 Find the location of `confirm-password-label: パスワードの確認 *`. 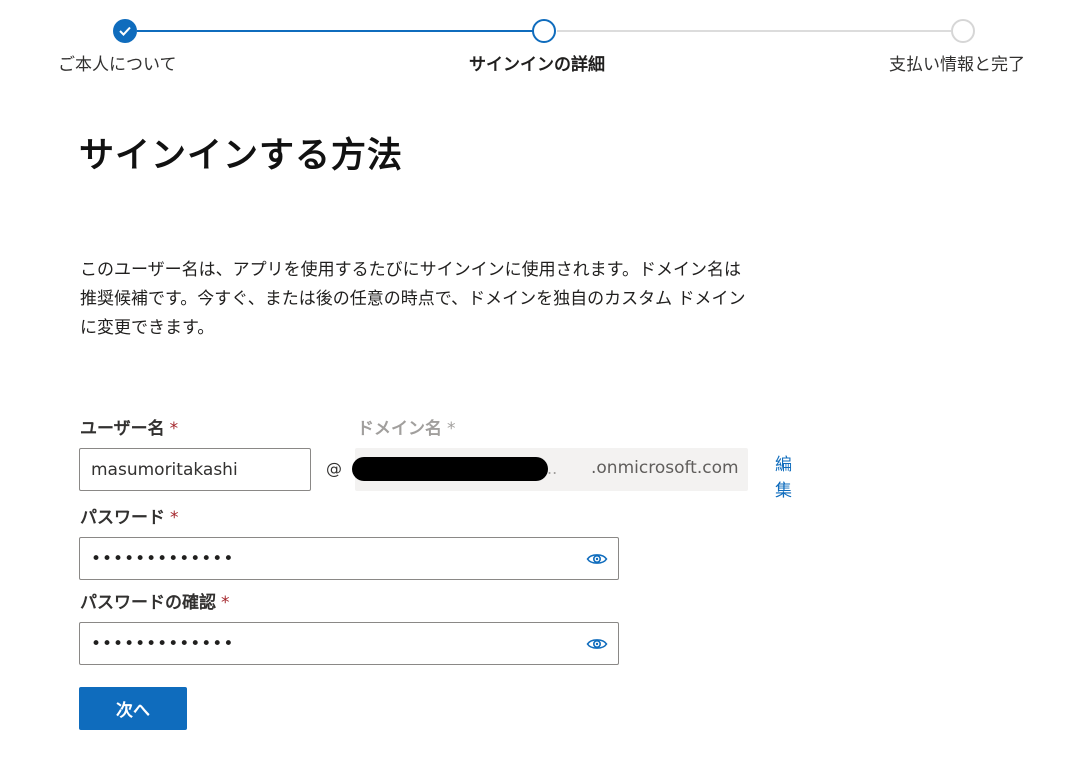

confirm-password-label: パスワードの確認 * is located at coordinates (155, 600).